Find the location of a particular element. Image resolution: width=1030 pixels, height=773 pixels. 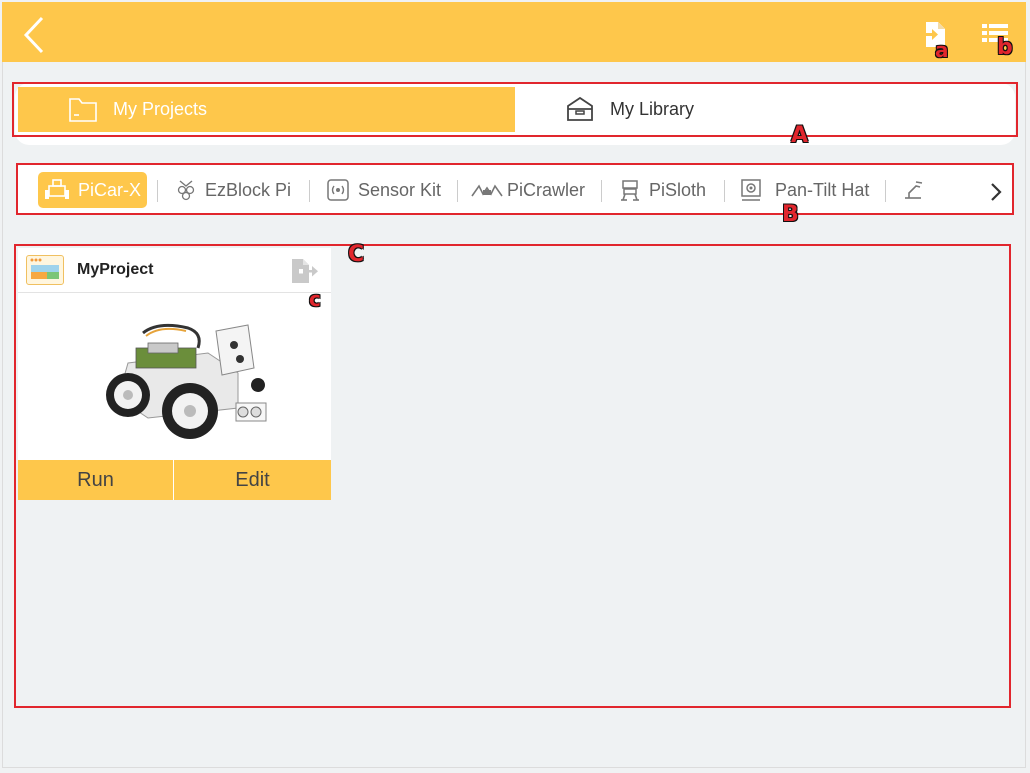

annotation-label-b-upper: B is located at coordinates (790, 214).